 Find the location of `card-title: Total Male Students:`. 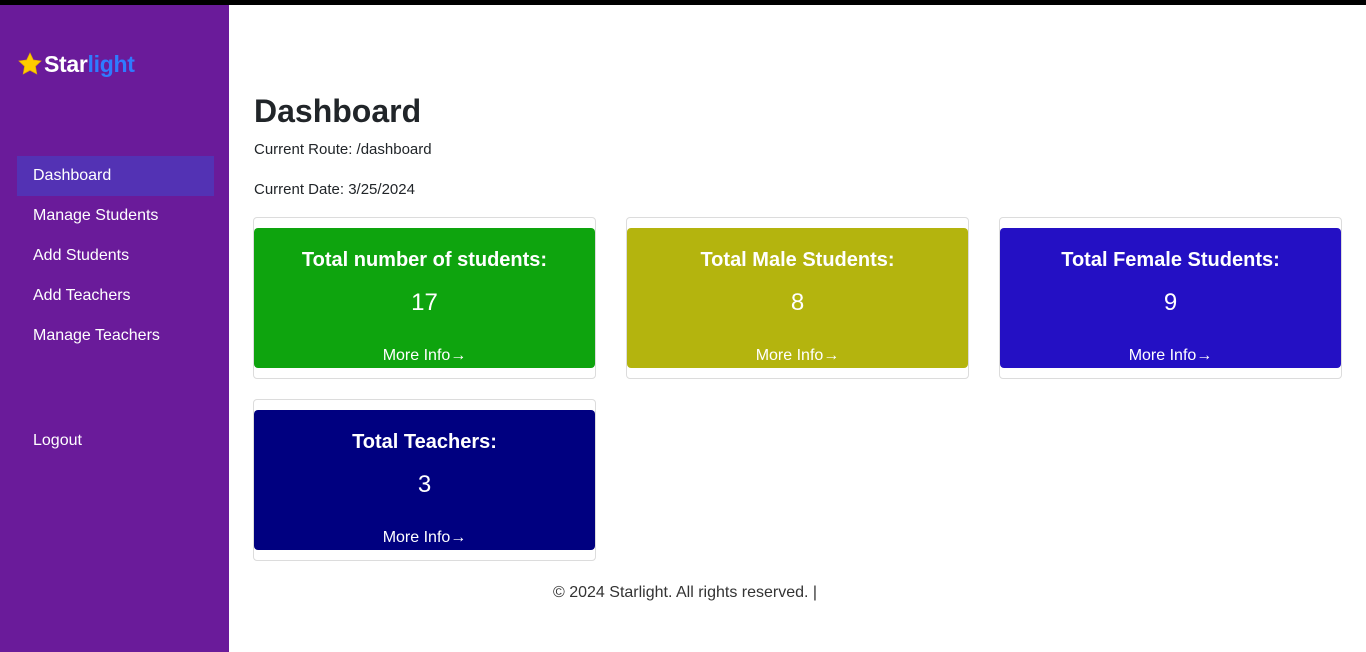

card-title: Total Male Students: is located at coordinates (797, 260).